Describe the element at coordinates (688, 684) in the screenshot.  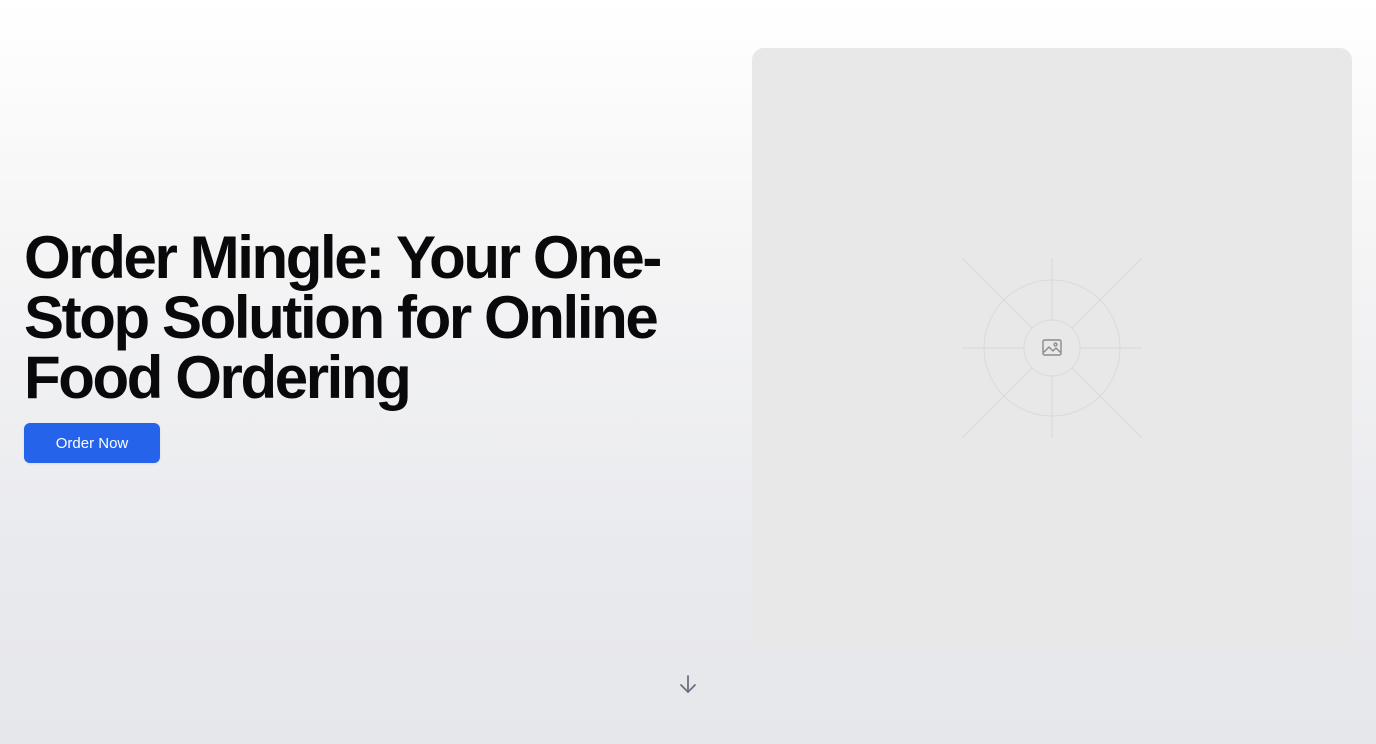
I see `arrow-down-icon` at that location.